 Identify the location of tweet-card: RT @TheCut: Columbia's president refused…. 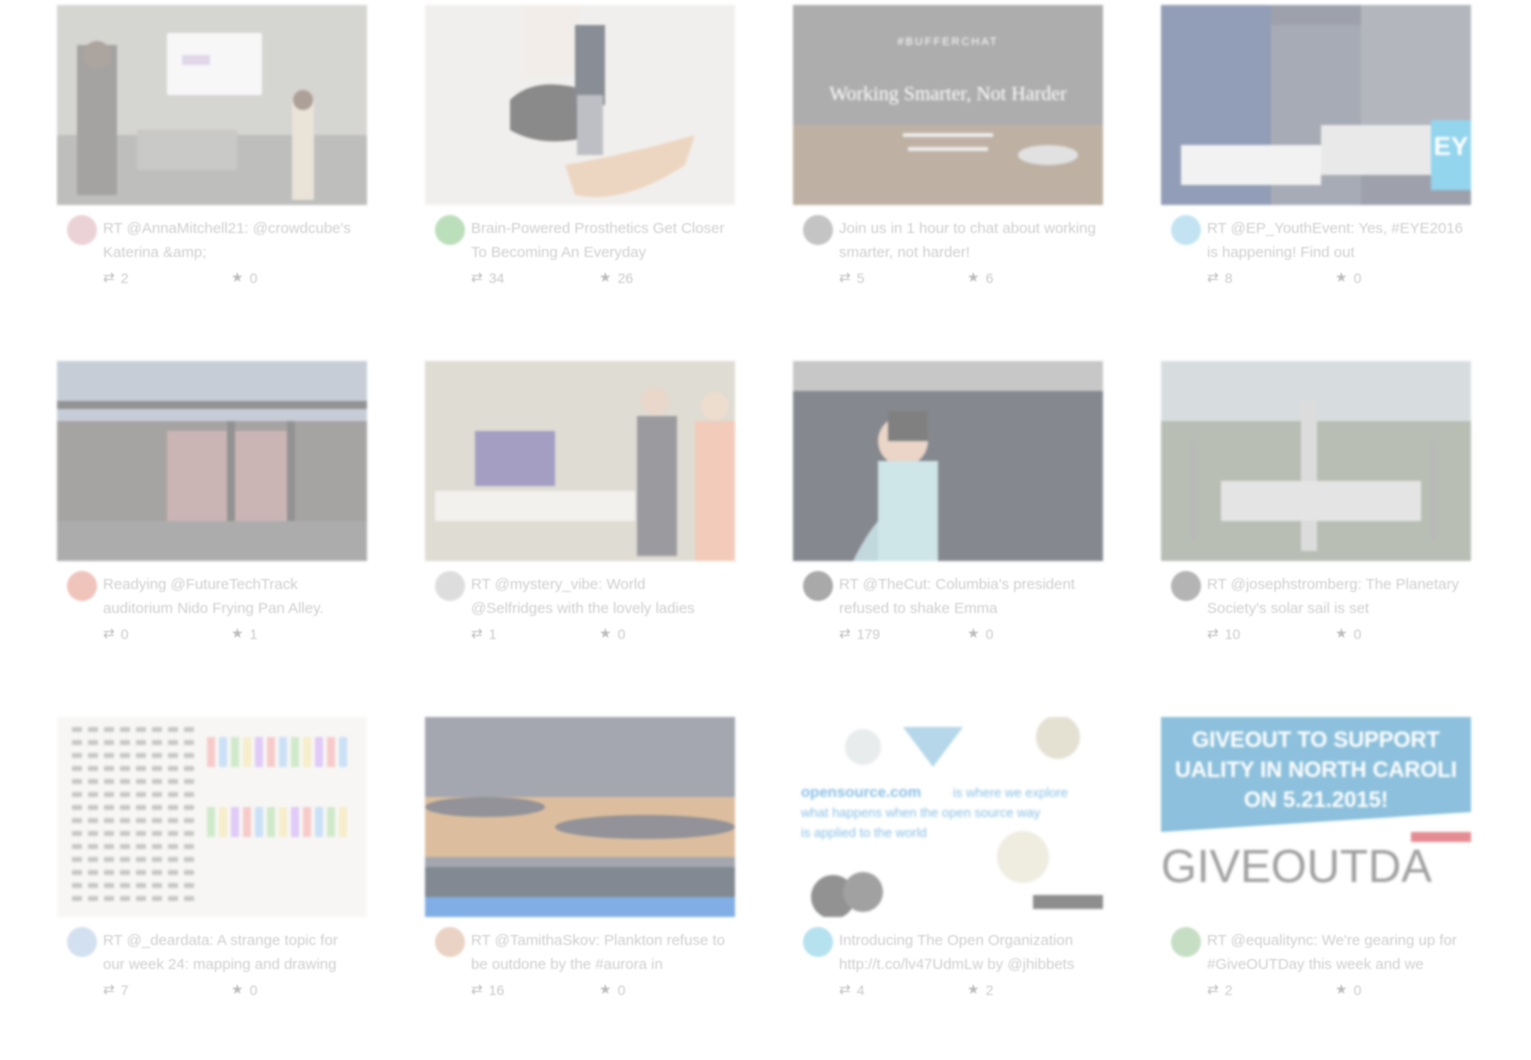
(948, 511).